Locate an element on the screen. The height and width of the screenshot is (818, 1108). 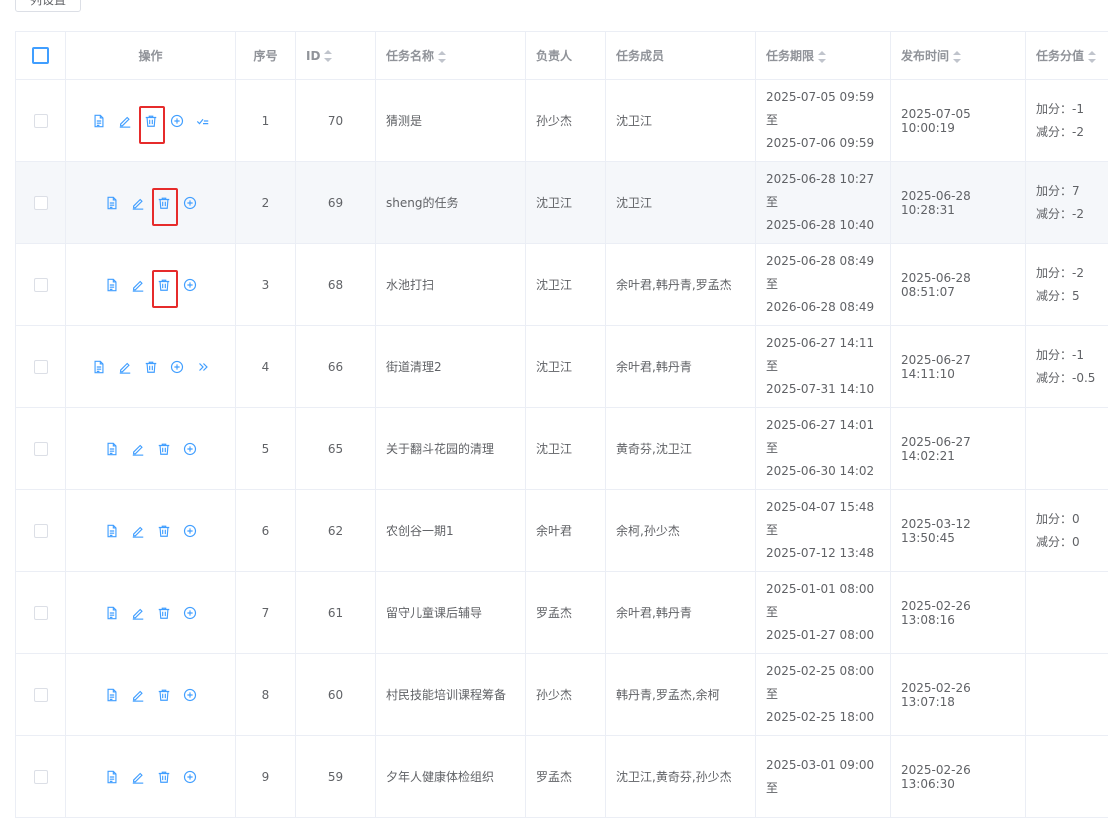
score-cell: 加分：7减分：-2 is located at coordinates (1067, 203).